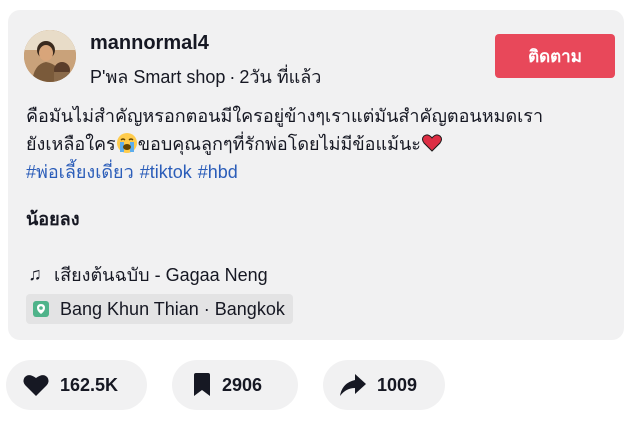 This screenshot has height=431, width=624. Describe the element at coordinates (149, 43) in the screenshot. I see `username: mannormal4` at that location.